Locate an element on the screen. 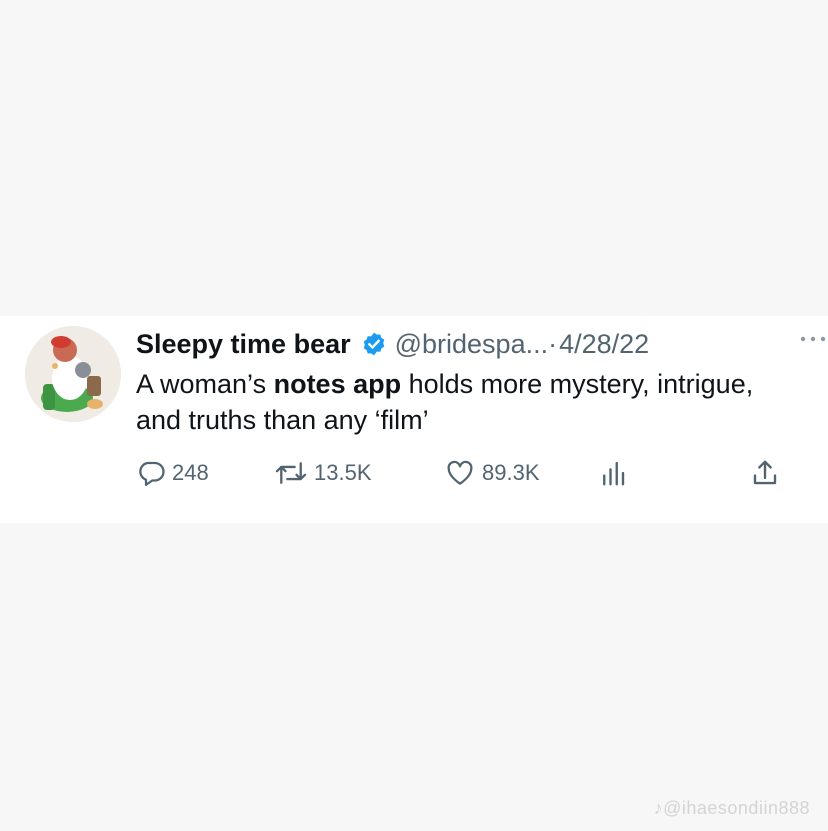  tweet-text-start: A woman’s is located at coordinates (205, 384).